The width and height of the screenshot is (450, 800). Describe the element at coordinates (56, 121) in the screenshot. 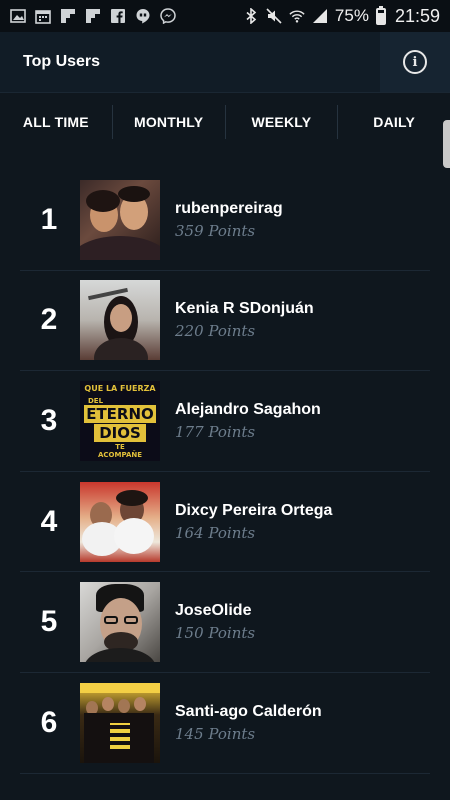

I see `tab-all-time: ALL TIME` at that location.